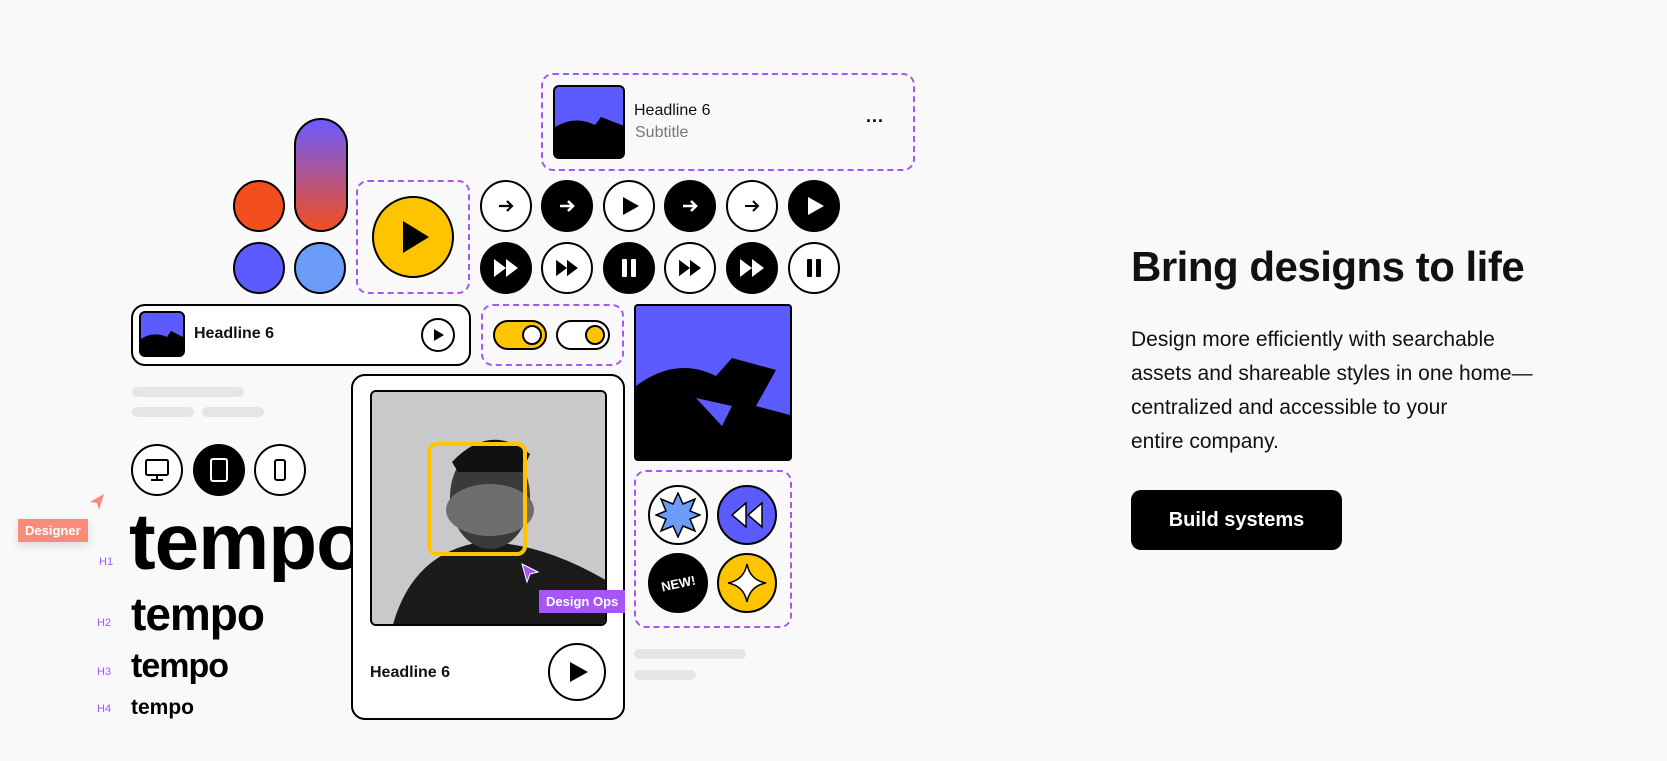  I want to click on desktop-view-button, so click(157, 470).